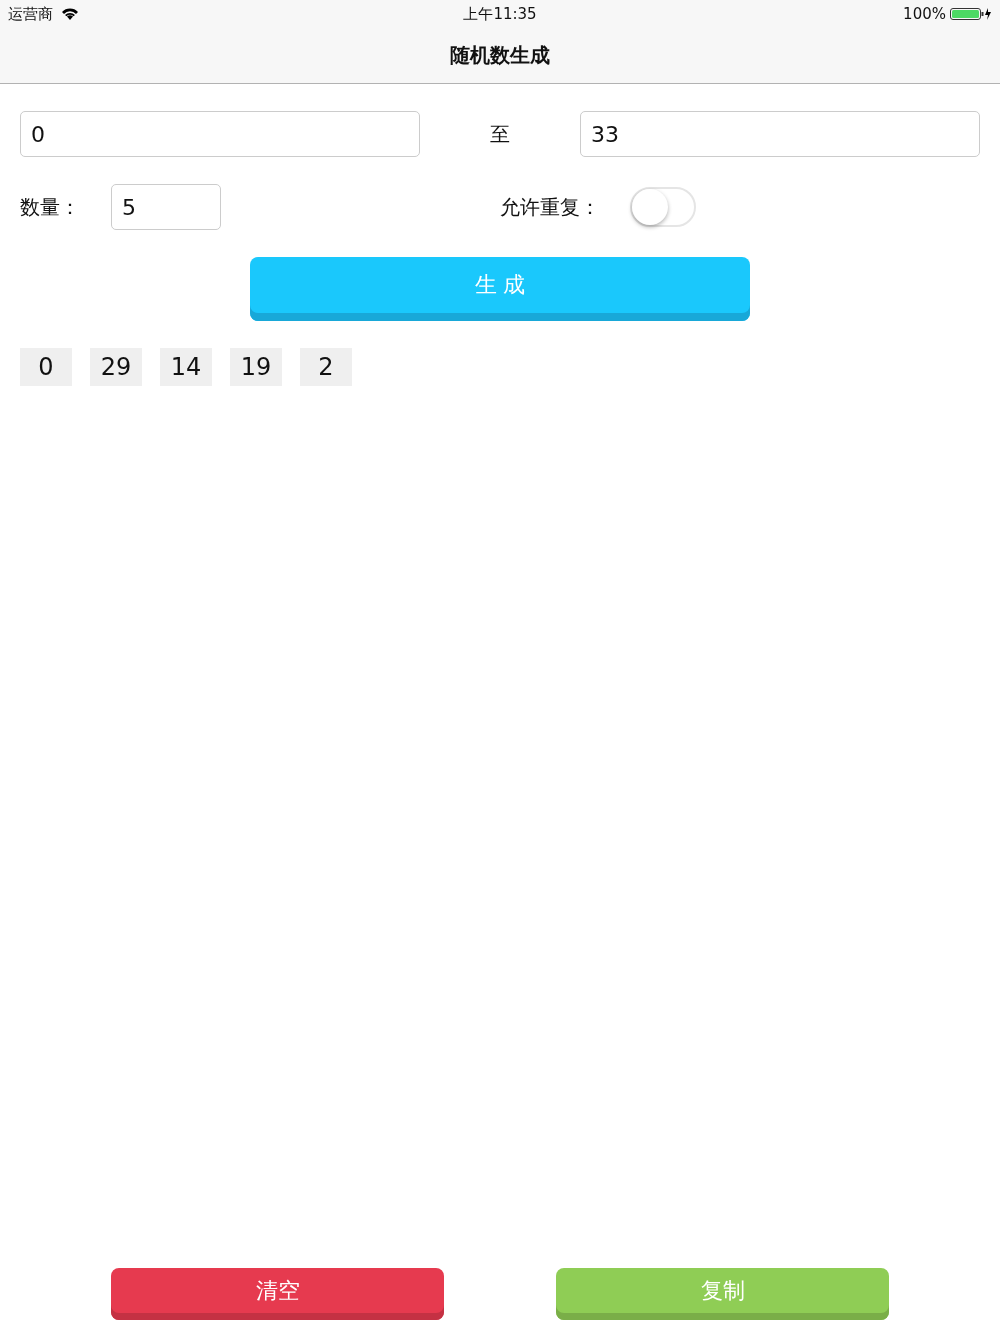 The height and width of the screenshot is (1334, 1000). I want to click on repeat-toggle, so click(663, 207).